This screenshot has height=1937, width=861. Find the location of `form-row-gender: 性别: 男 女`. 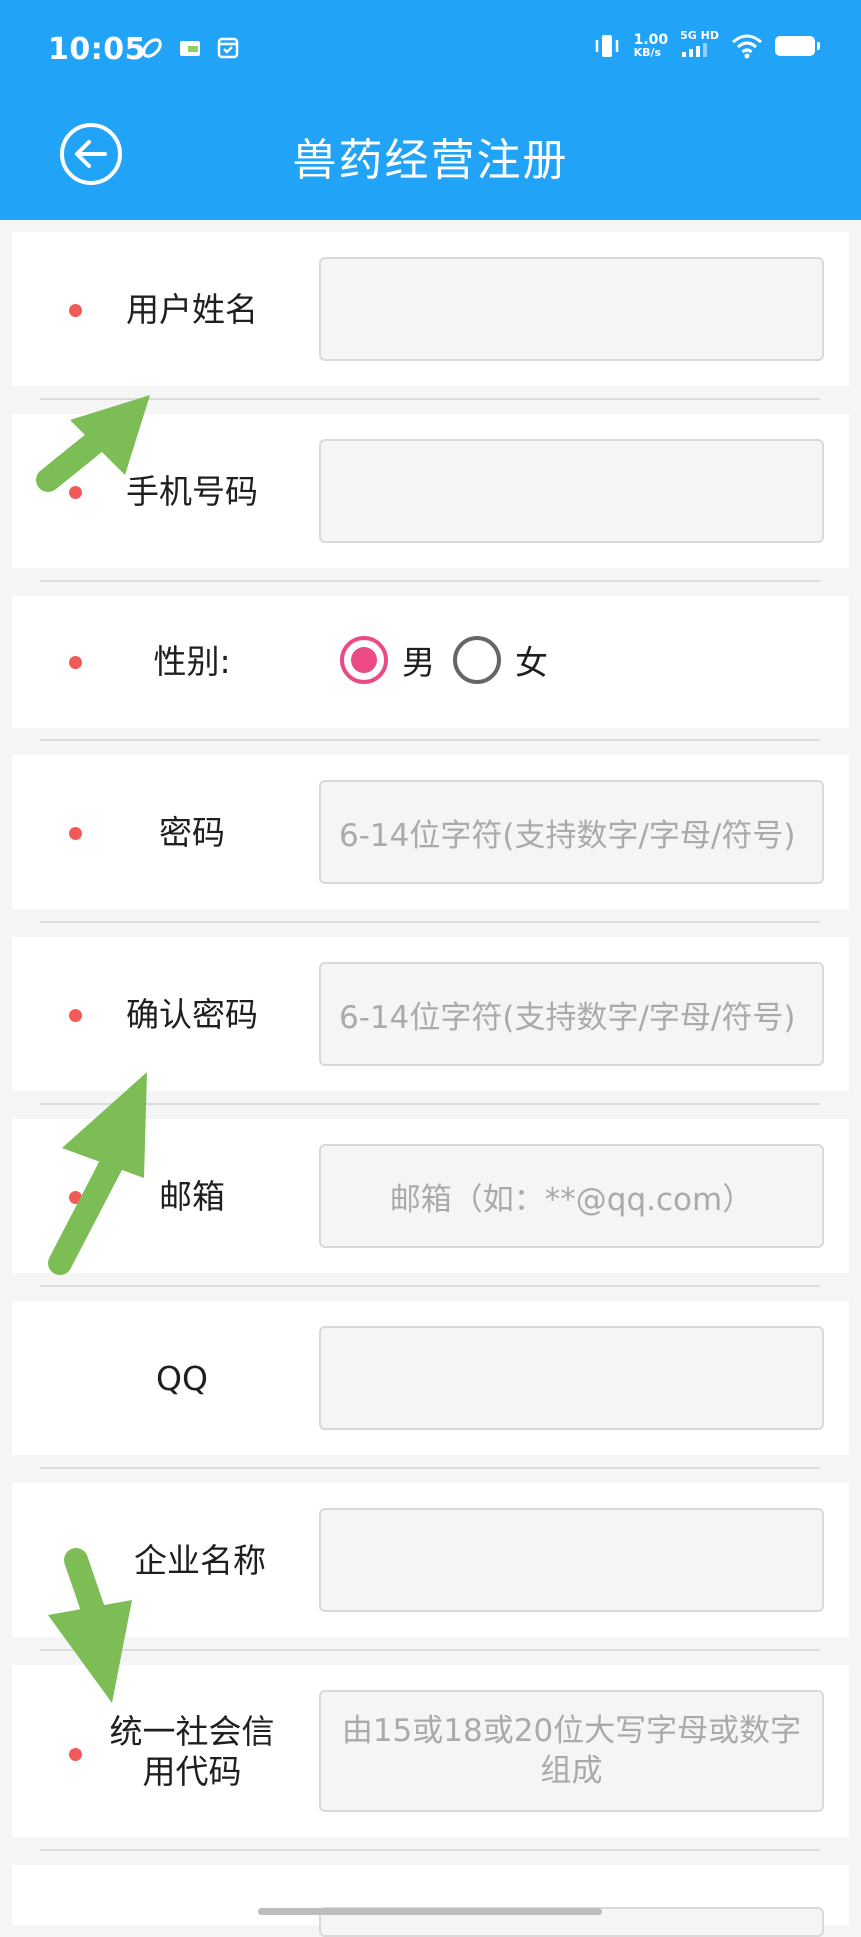

form-row-gender: 性别: 男 女 is located at coordinates (430, 662).